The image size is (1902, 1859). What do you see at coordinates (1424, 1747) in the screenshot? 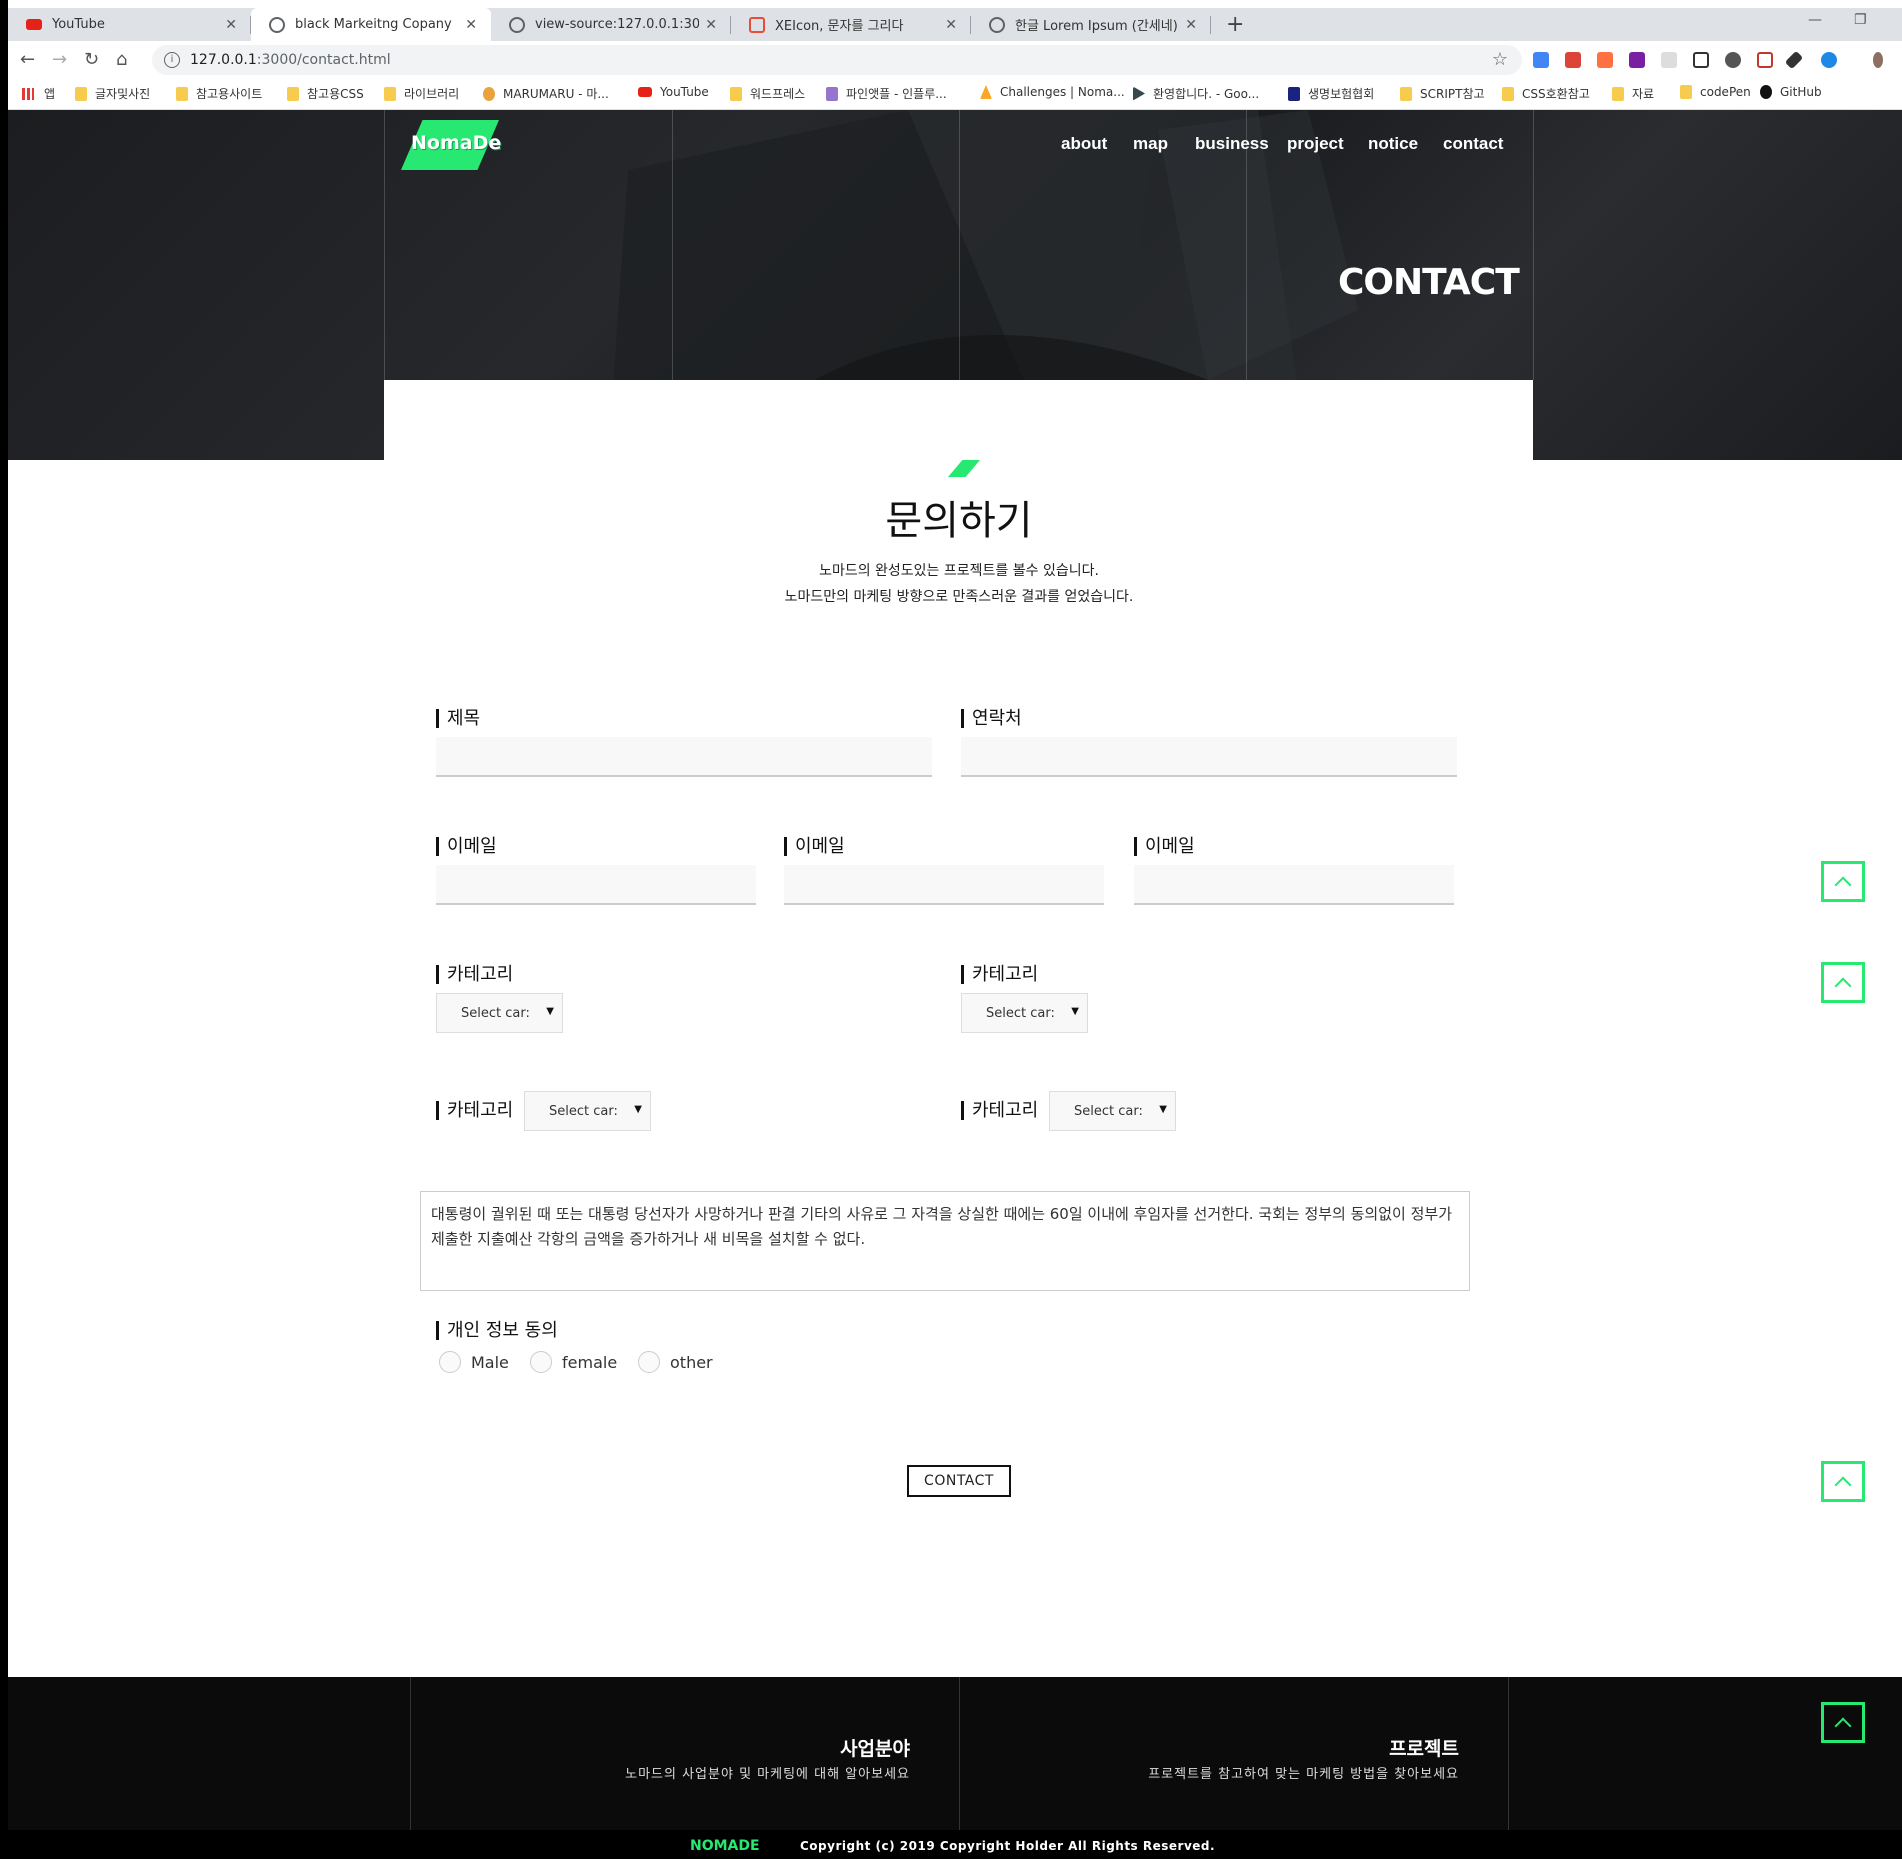
I see `footer-project-title: 프로젝트` at bounding box center [1424, 1747].